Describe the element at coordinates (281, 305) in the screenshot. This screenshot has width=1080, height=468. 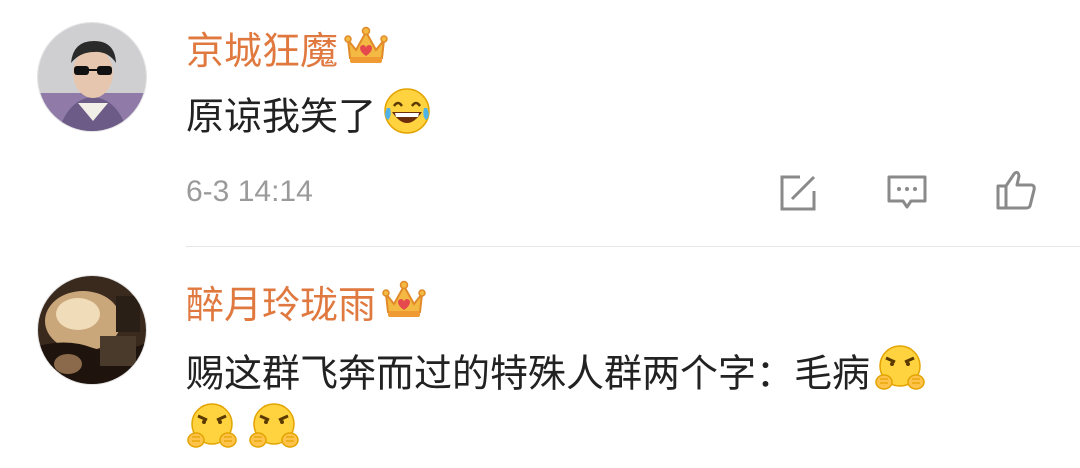
I see `username-text: 醉月玲珑雨` at that location.